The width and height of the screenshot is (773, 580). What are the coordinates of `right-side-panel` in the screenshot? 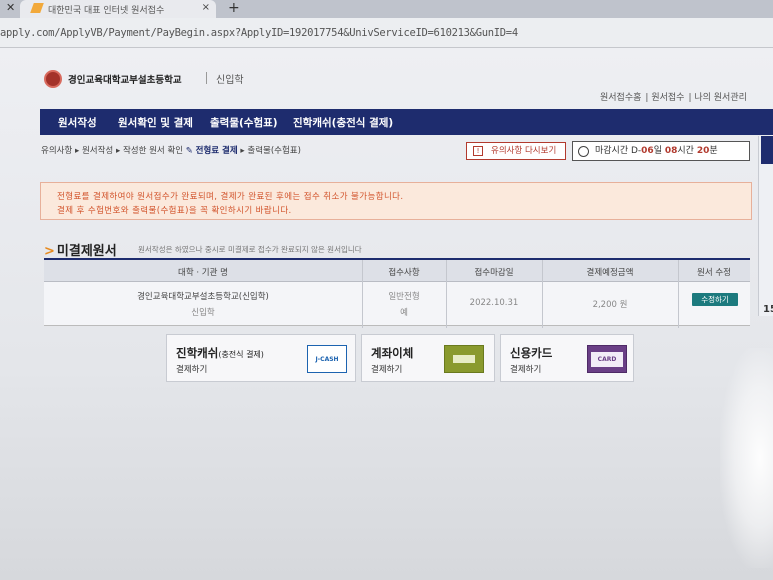 It's located at (765, 226).